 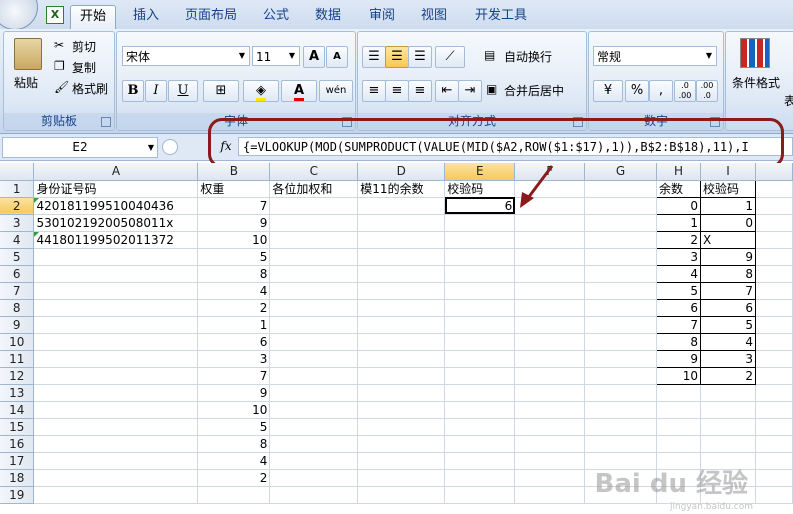 I want to click on annotation-arrow-icon, so click(x=537, y=186).